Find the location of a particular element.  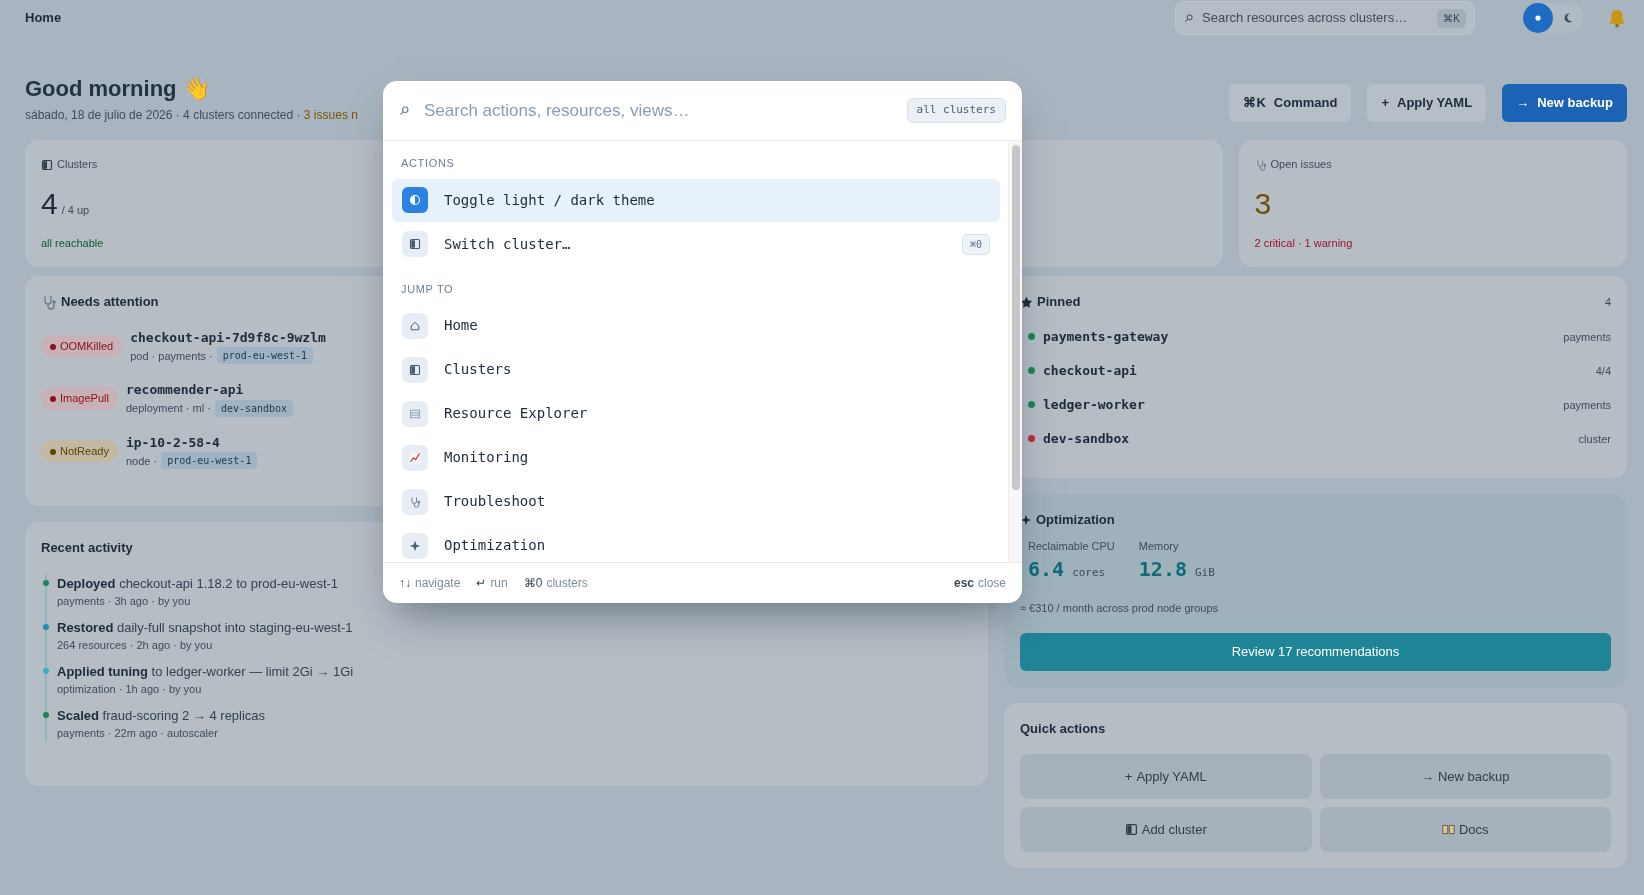

palette-item: Switch cluster… ⌘0 is located at coordinates (696, 244).